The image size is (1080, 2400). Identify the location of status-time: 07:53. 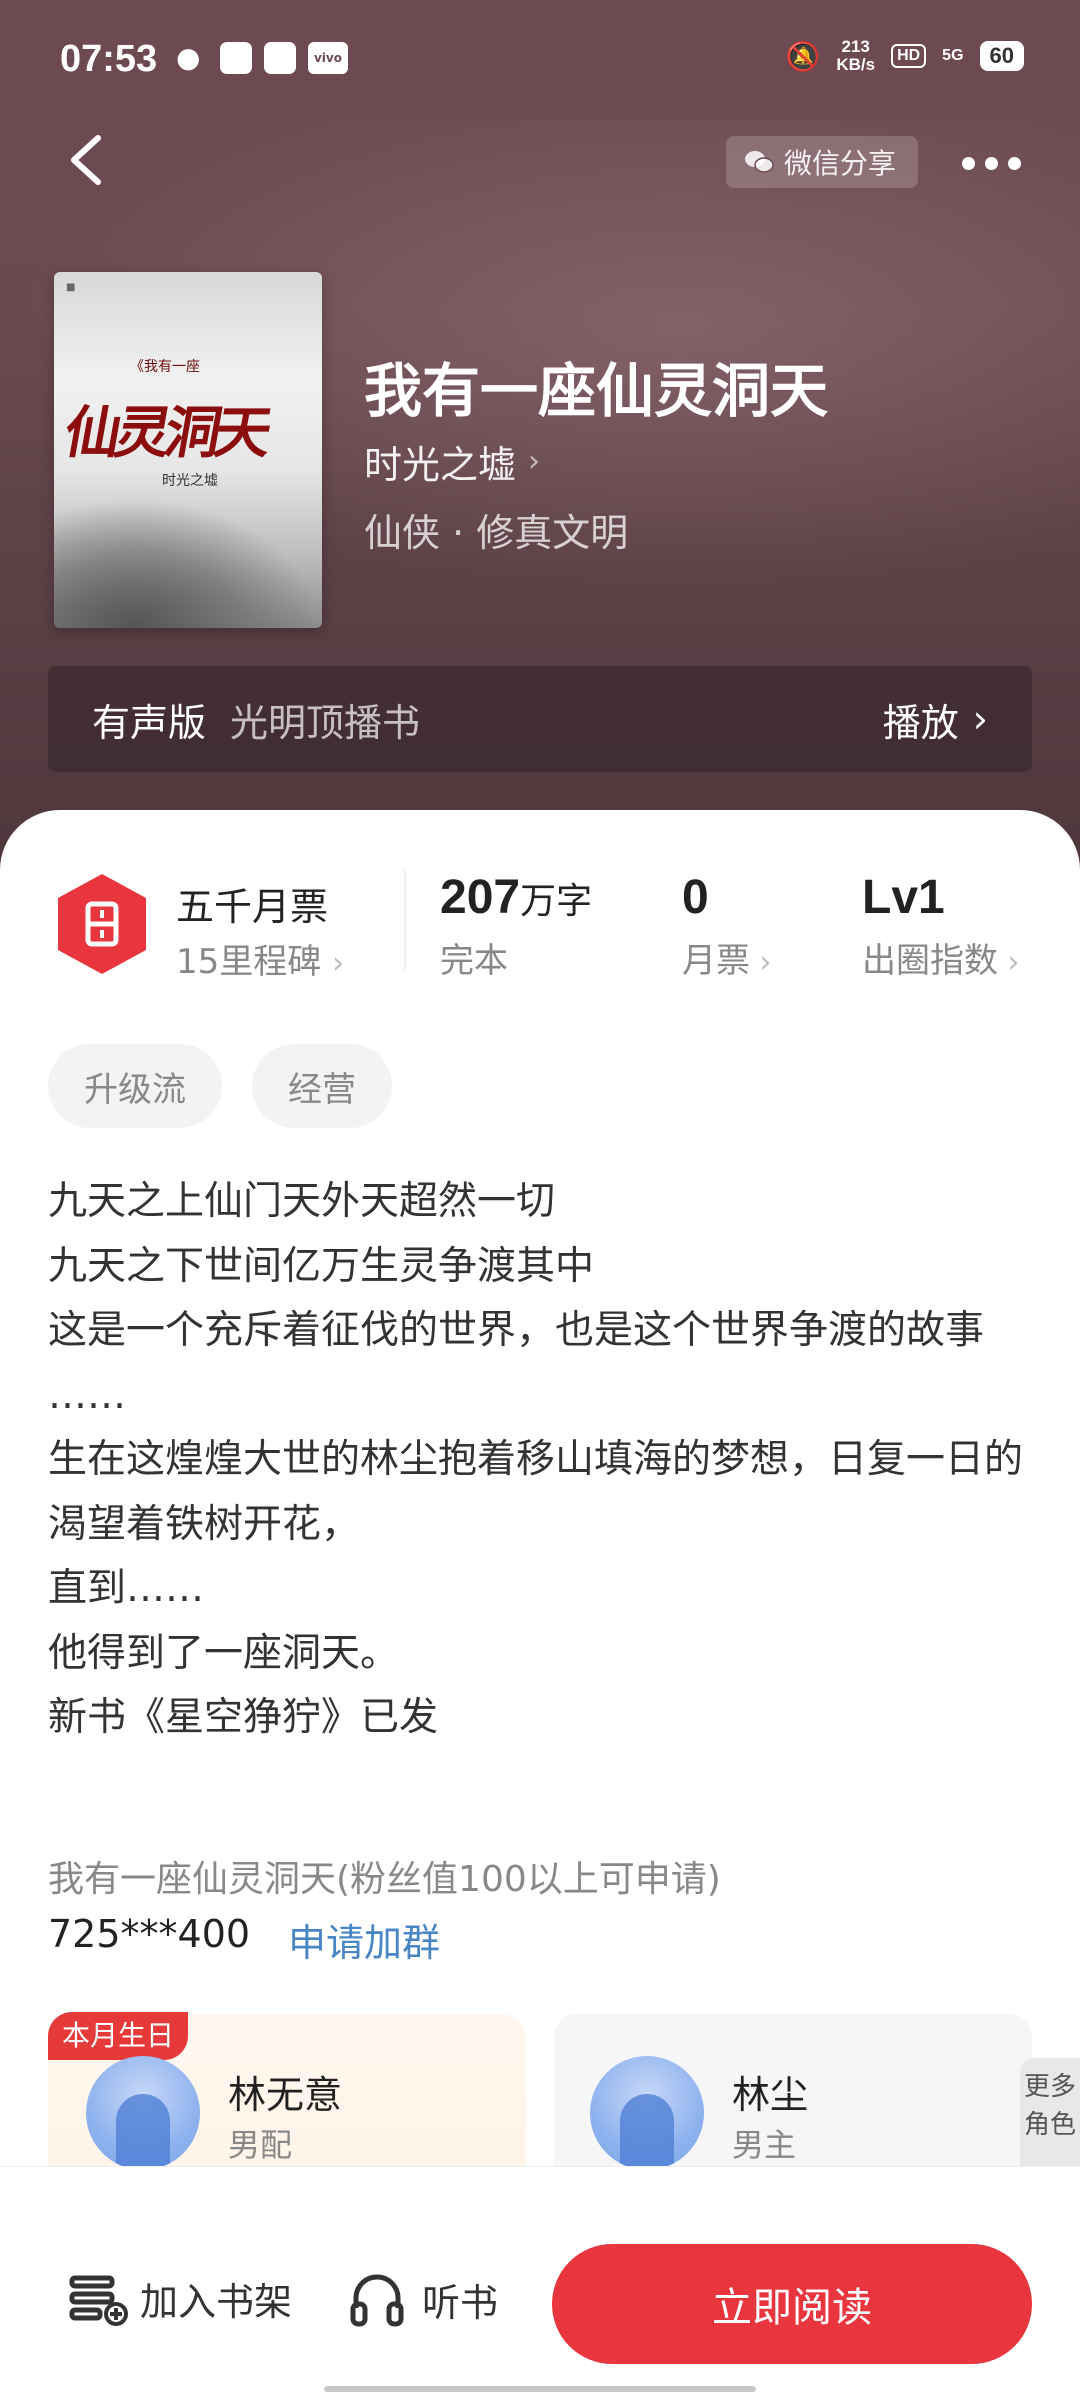
(109, 59).